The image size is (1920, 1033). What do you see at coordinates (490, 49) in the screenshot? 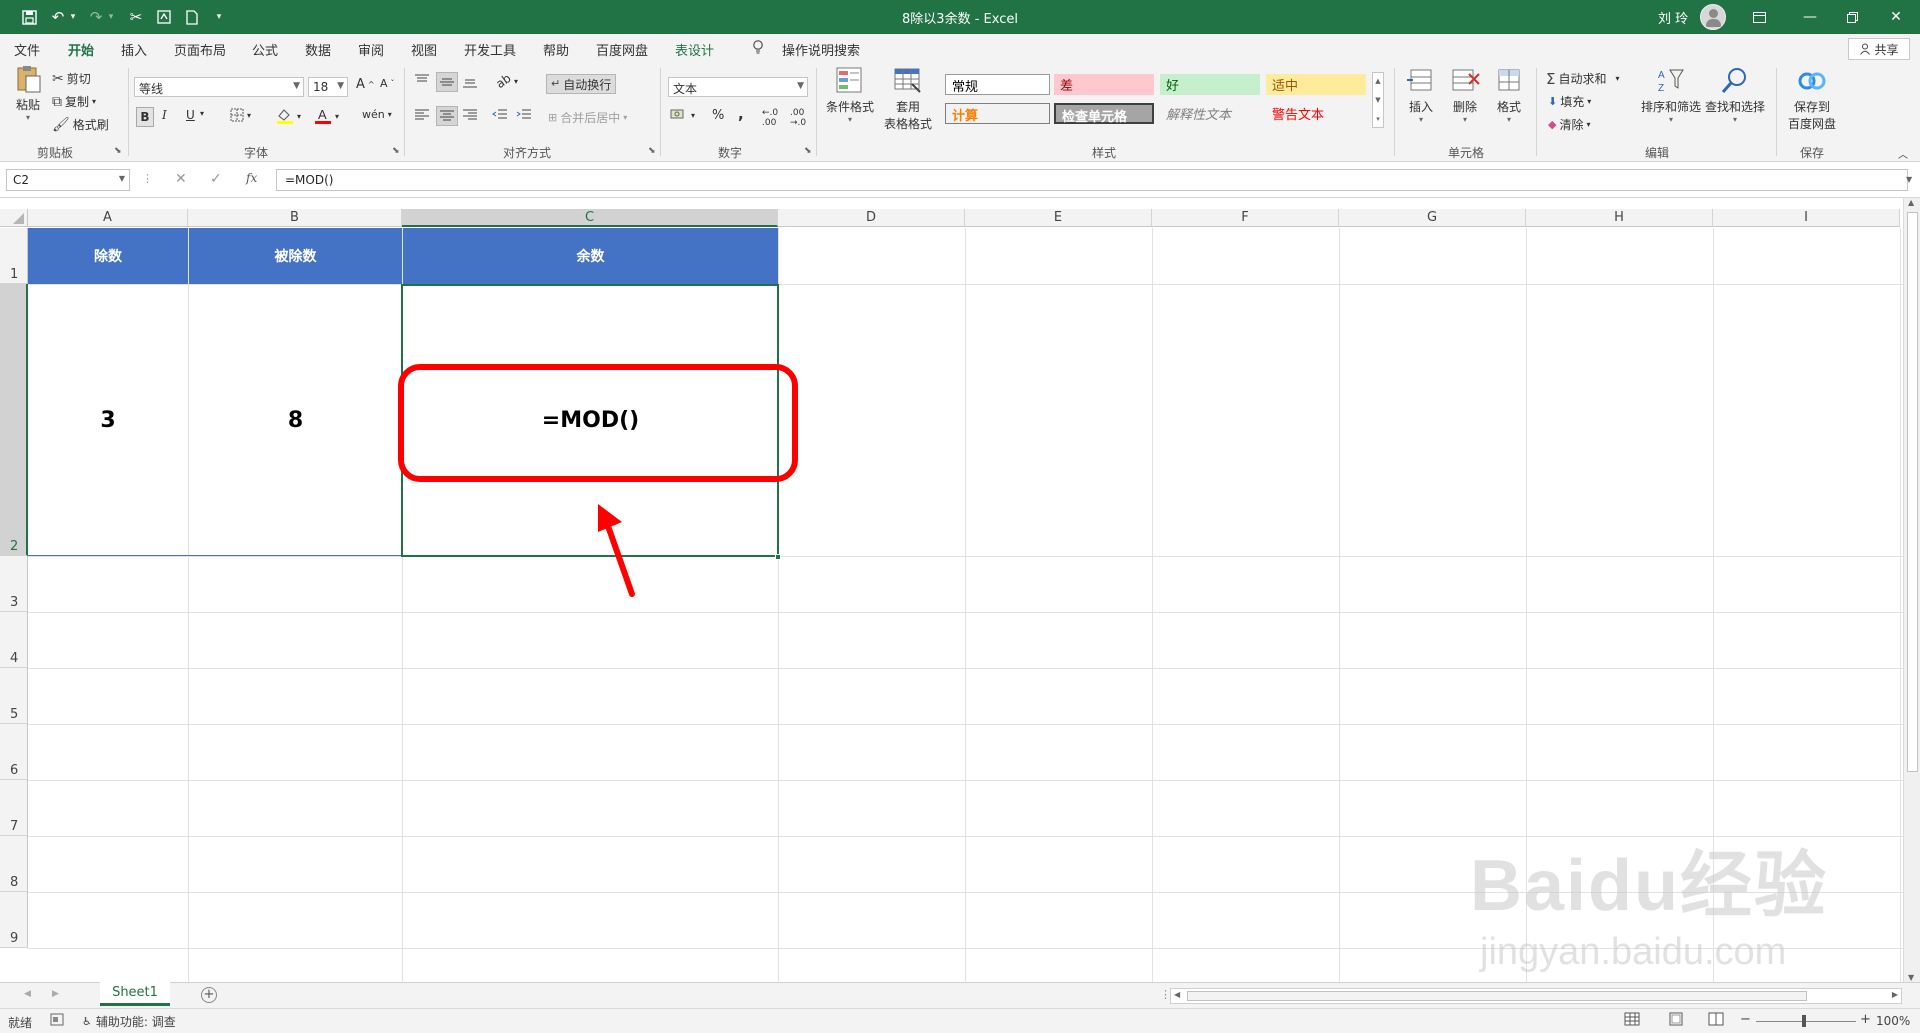
I see `tab-developer: 开发工具` at bounding box center [490, 49].